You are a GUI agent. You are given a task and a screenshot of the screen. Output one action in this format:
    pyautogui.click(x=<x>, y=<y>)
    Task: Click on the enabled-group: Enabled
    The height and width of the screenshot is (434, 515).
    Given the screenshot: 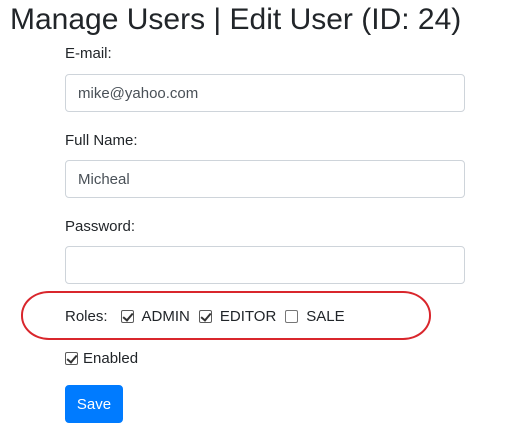 What is the action you would take?
    pyautogui.click(x=106, y=358)
    